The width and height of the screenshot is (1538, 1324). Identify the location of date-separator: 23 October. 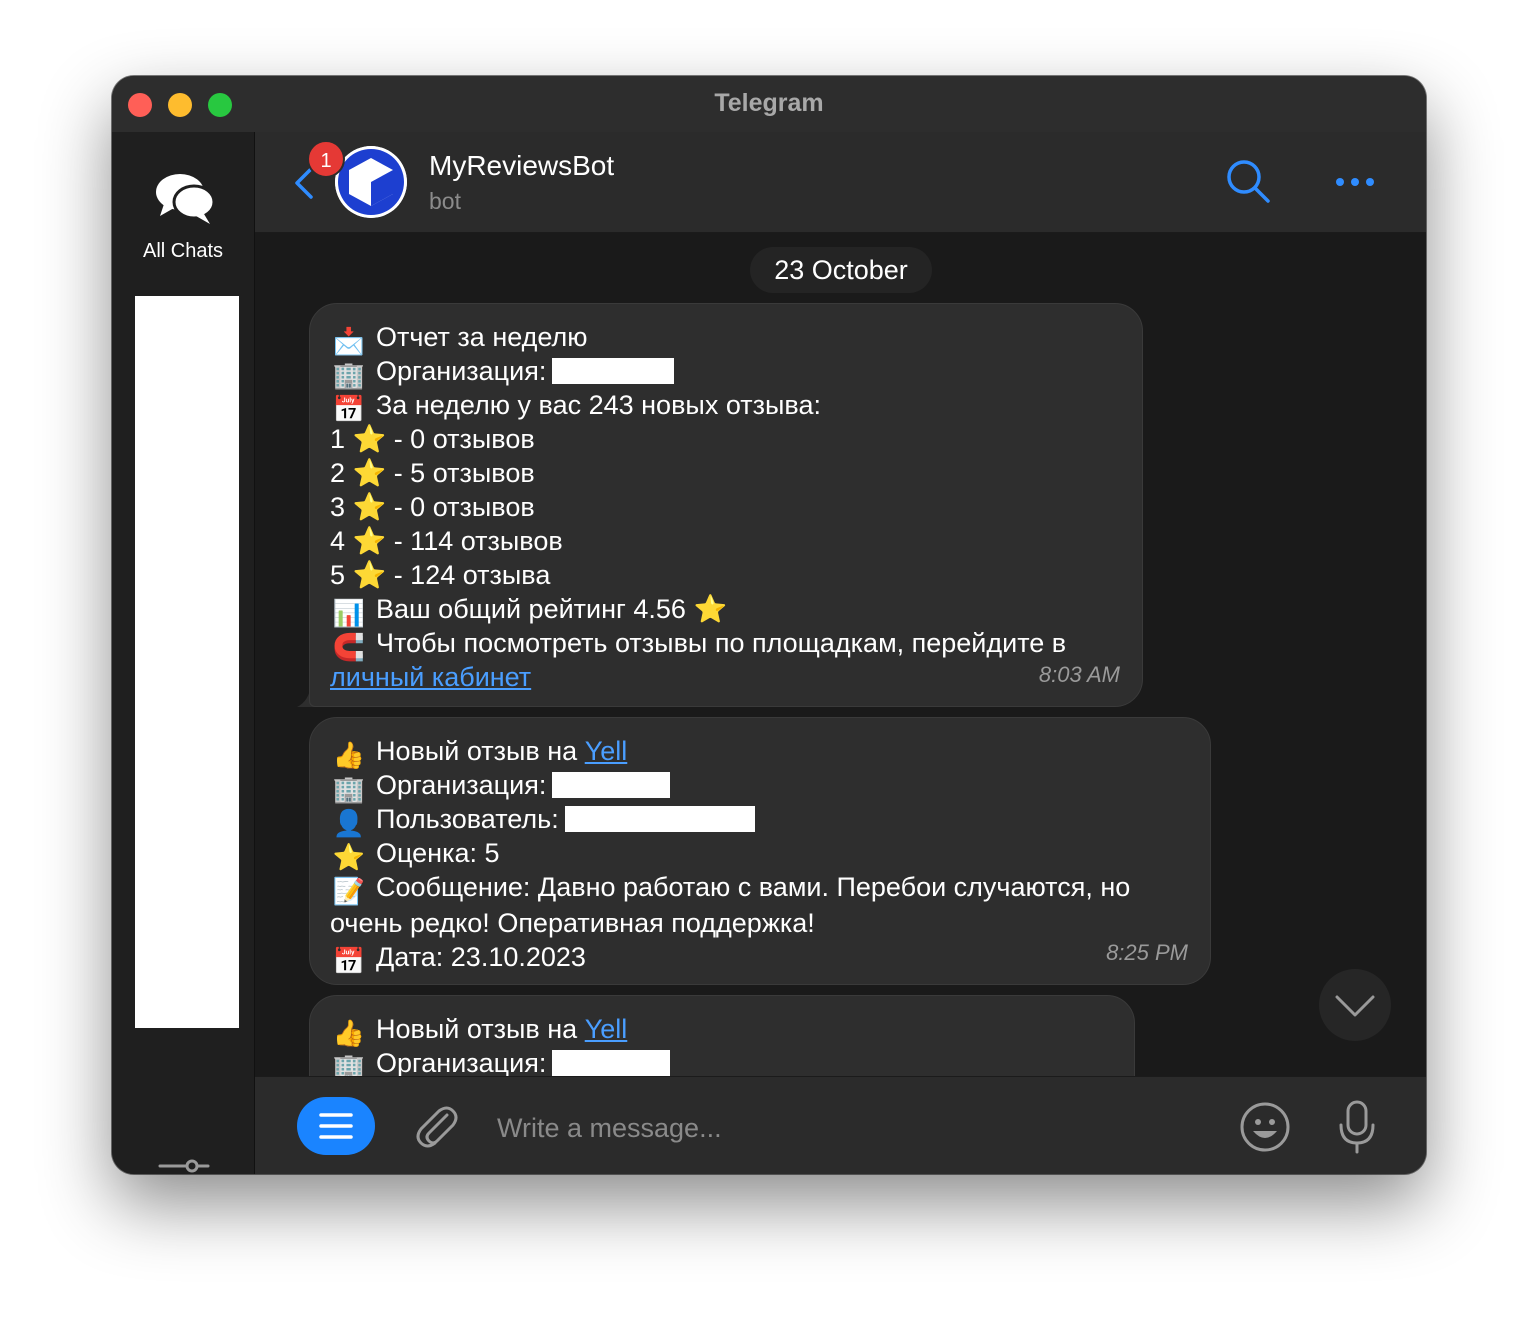
(841, 270).